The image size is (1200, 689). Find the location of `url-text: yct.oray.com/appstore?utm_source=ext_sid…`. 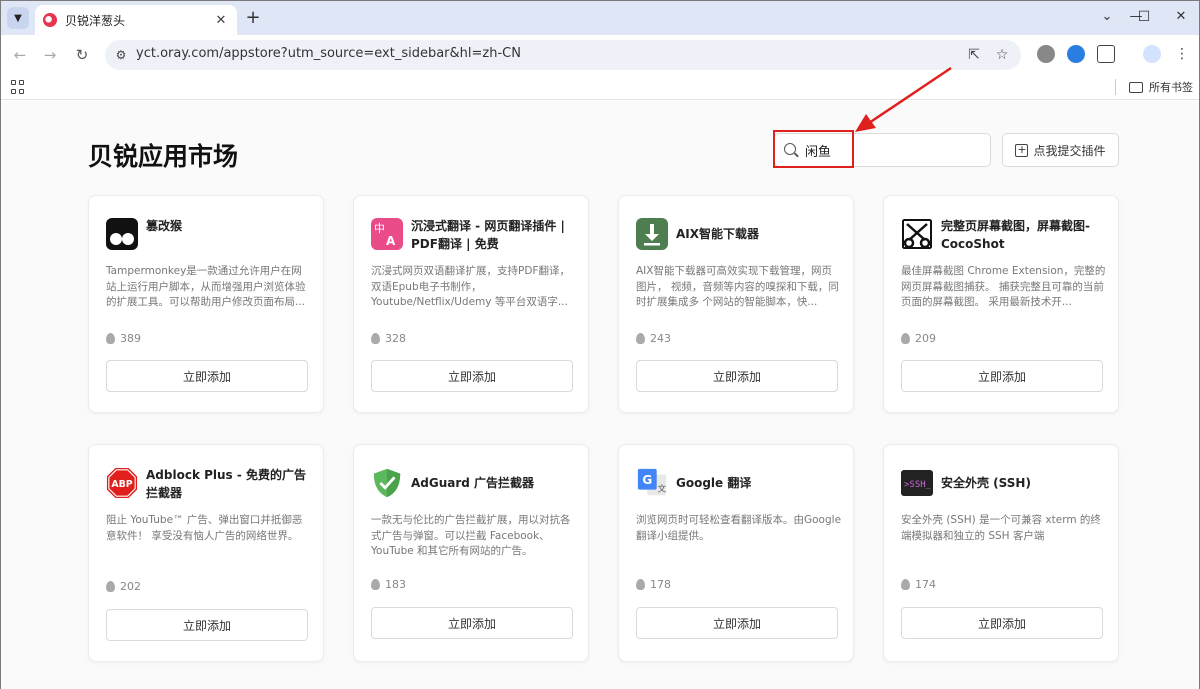

url-text: yct.oray.com/appstore?utm_source=ext_sid… is located at coordinates (328, 53).